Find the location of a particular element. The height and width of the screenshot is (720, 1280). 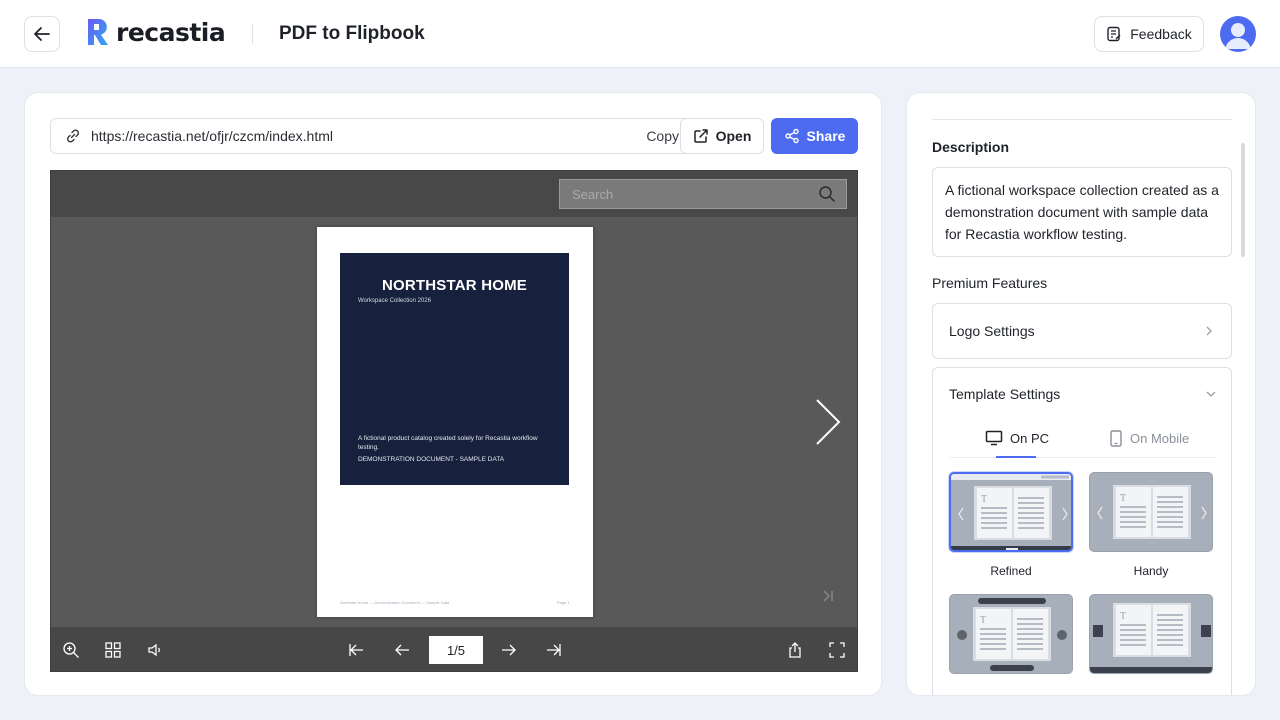

template-handy-label: Handy is located at coordinates (1151, 571).